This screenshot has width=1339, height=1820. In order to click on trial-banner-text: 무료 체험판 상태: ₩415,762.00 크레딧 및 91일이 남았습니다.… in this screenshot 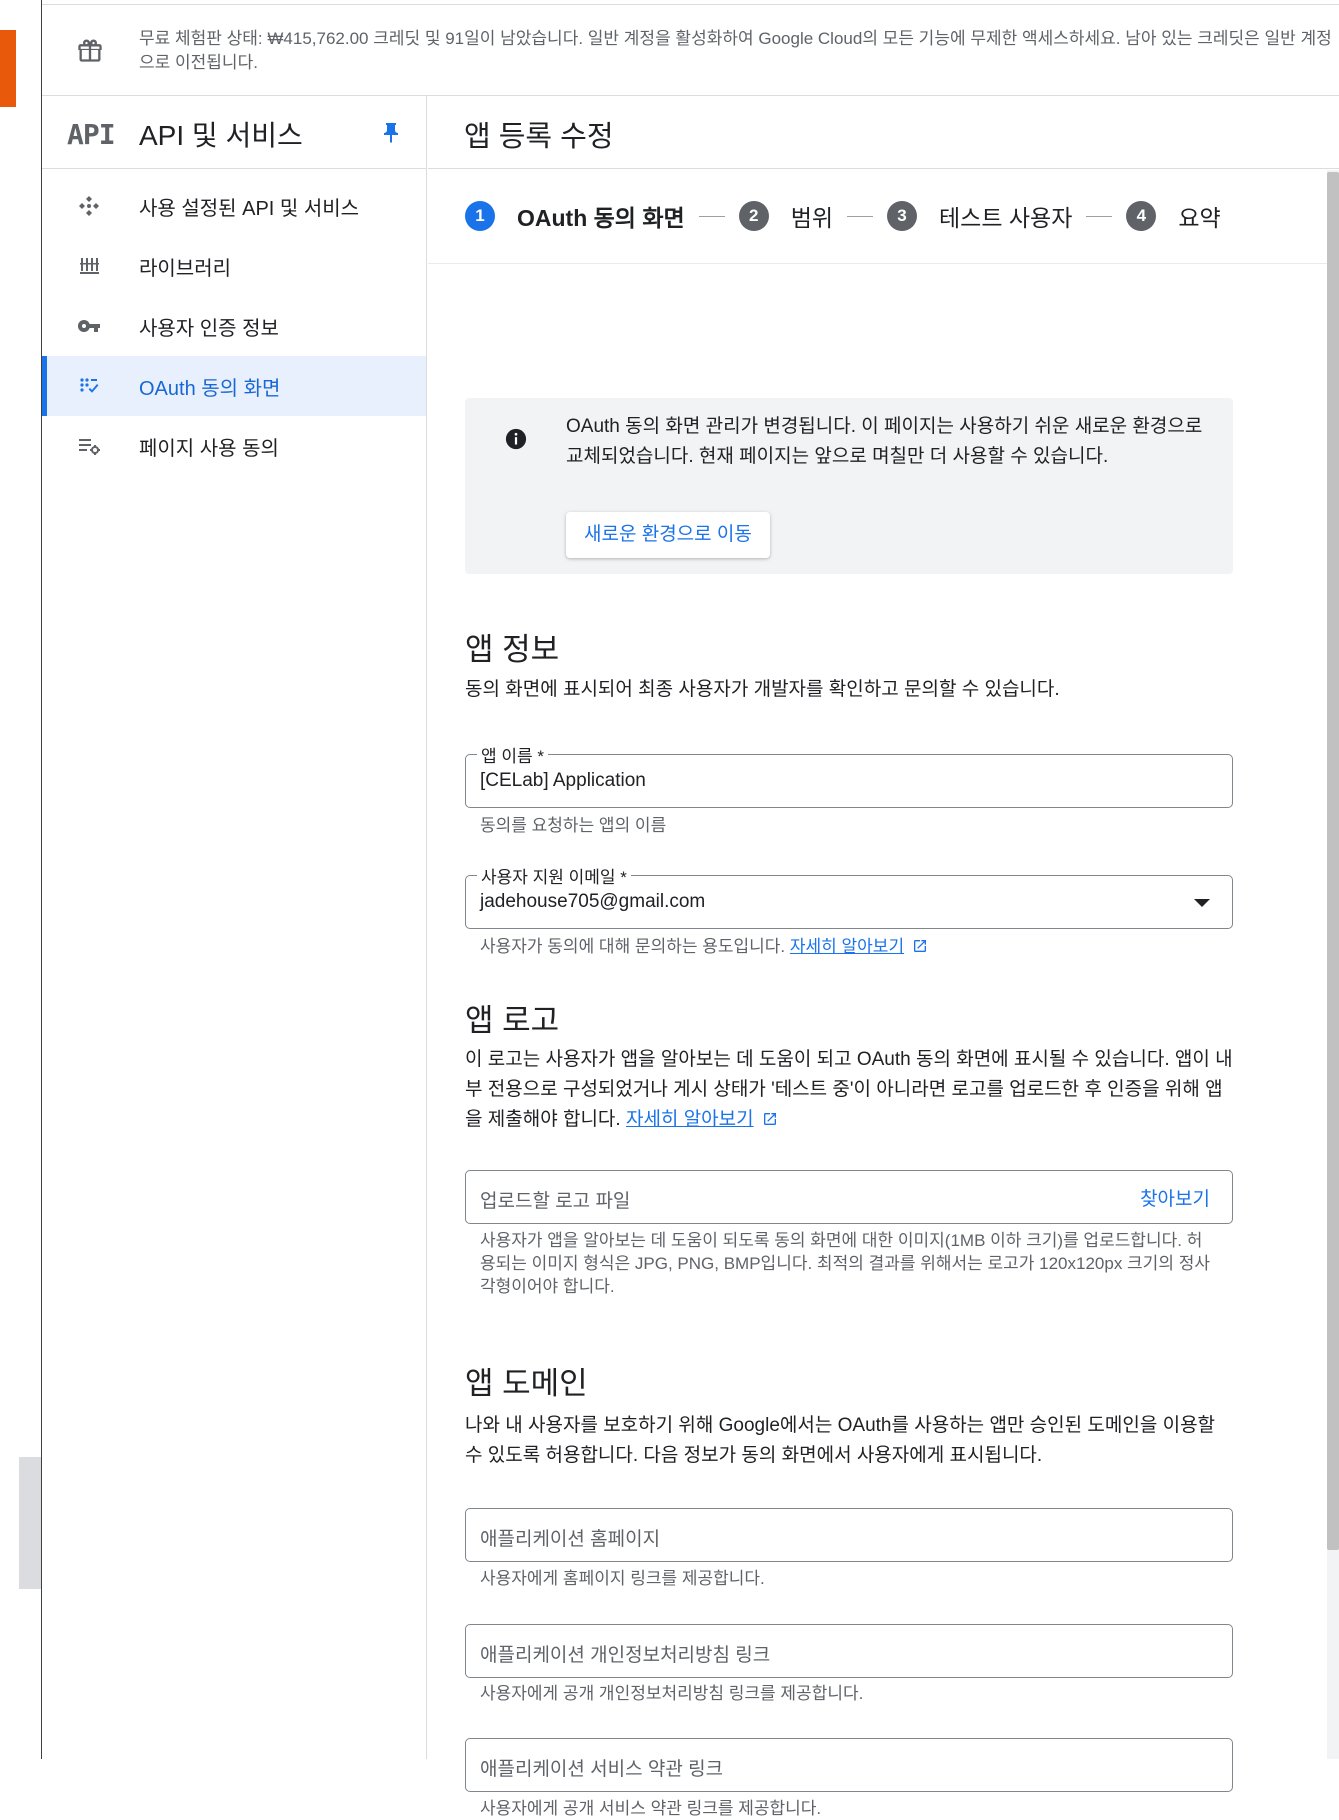, I will do `click(735, 50)`.